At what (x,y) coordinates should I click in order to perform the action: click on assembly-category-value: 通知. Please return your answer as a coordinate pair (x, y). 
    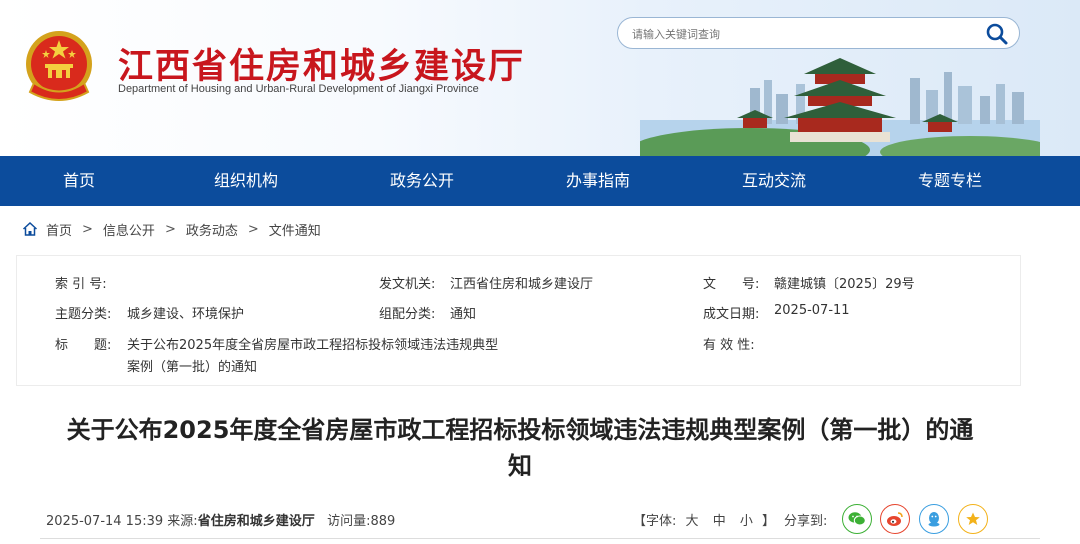
    Looking at the image, I should click on (463, 314).